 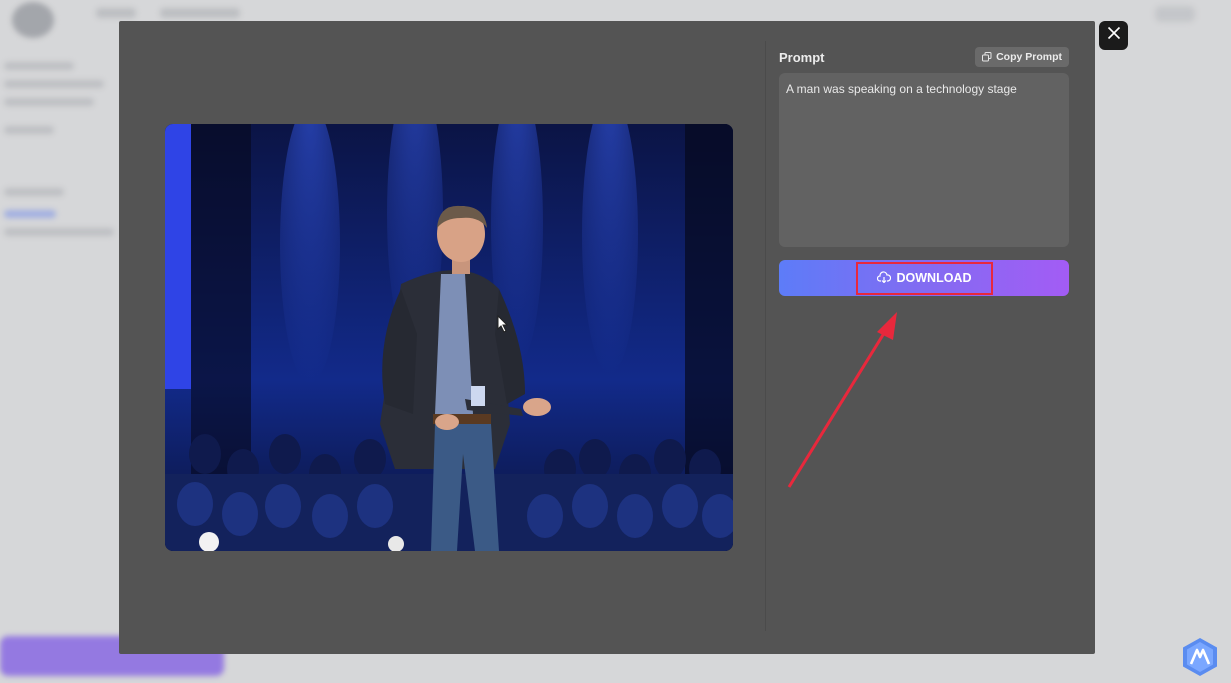 What do you see at coordinates (883, 278) in the screenshot?
I see `cloud-download-icon` at bounding box center [883, 278].